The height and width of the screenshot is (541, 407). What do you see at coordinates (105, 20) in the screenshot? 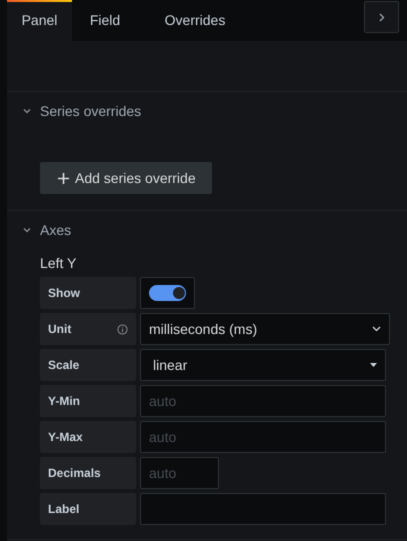
I see `tab: Field` at bounding box center [105, 20].